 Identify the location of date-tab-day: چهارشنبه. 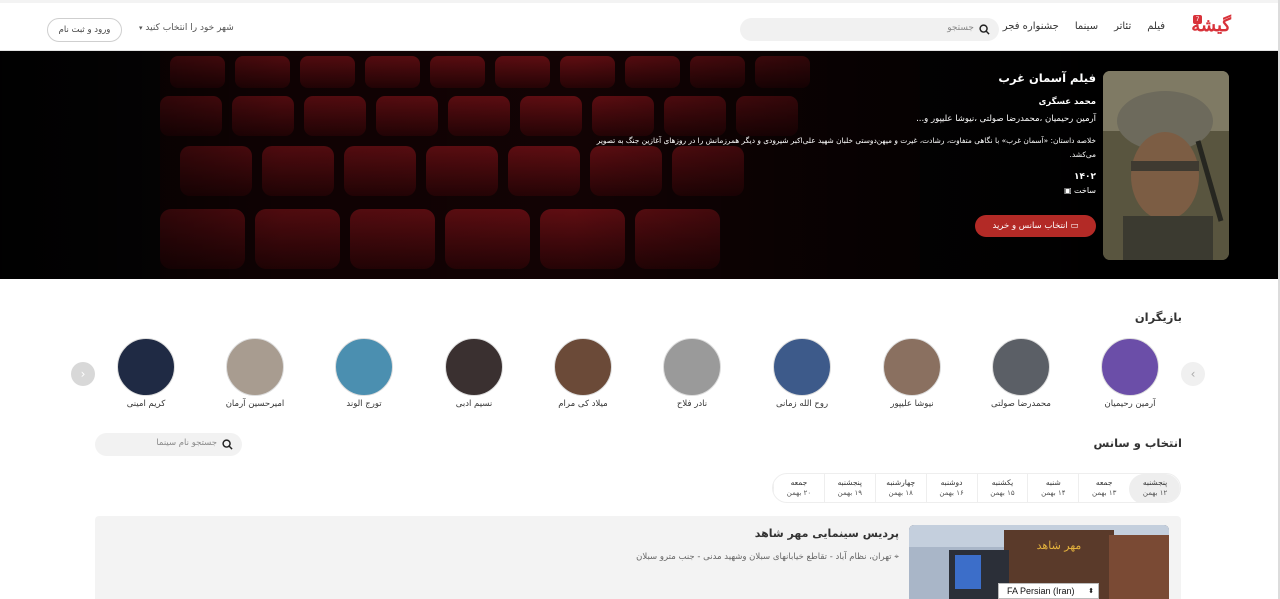
(901, 482).